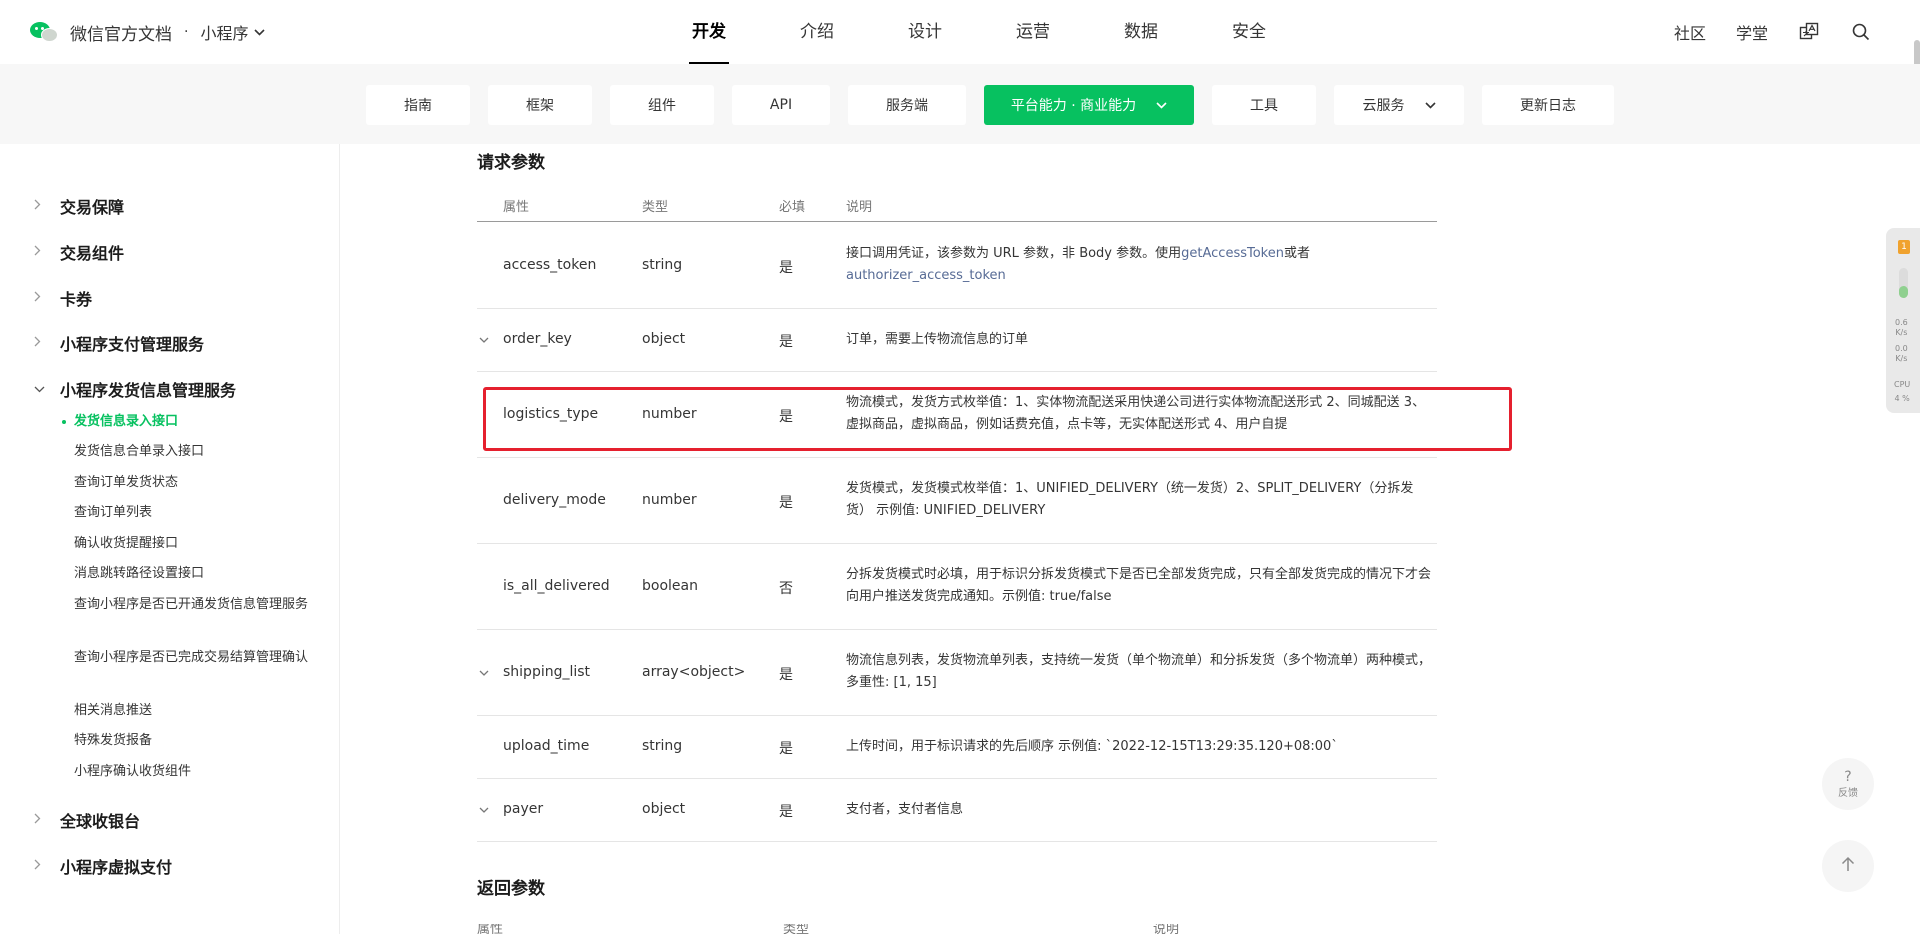 The image size is (1920, 934). I want to click on brand: 微信官方文档 · 小程序, so click(148, 32).